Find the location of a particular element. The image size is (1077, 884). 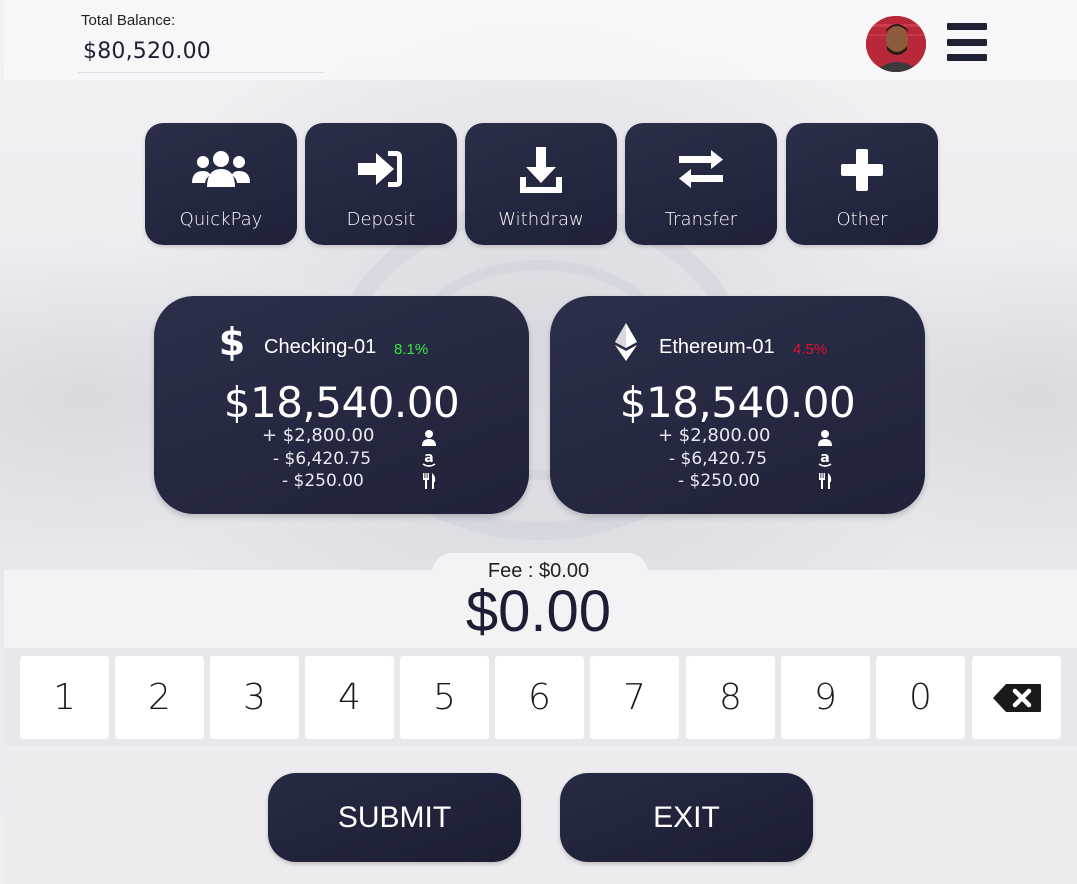

total-balance-label: Total Balance: is located at coordinates (128, 20).